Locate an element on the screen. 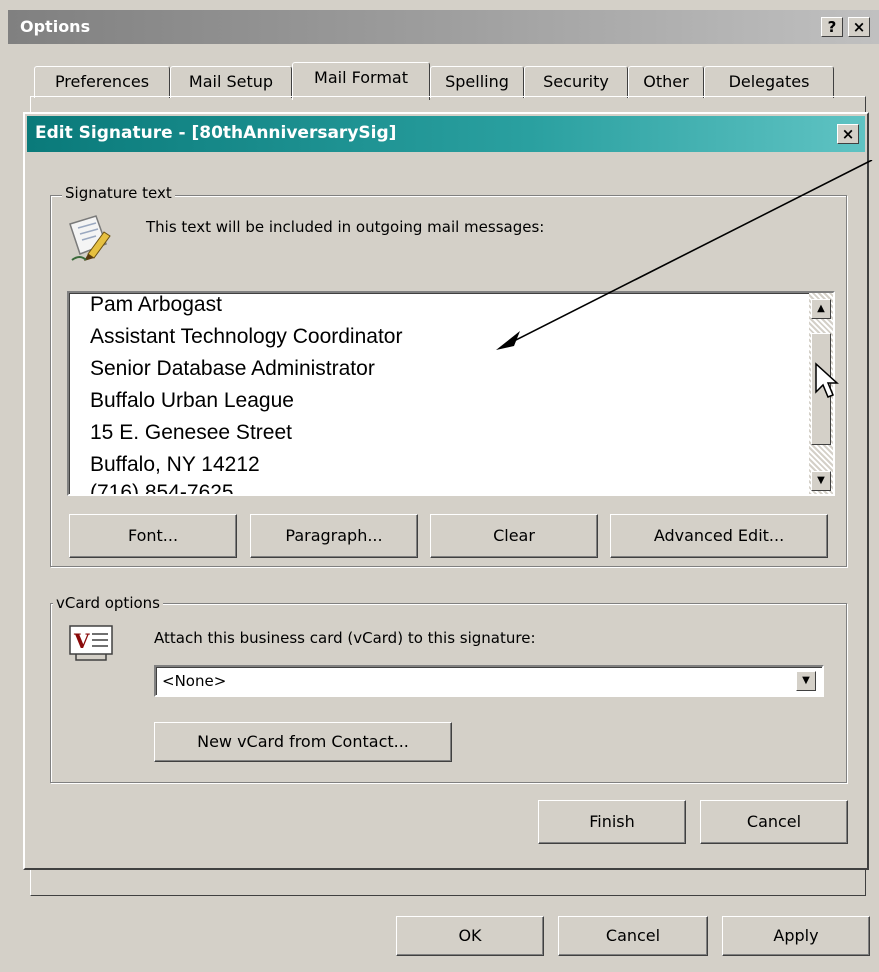 This screenshot has width=879, height=972. tab-mail-format: Mail Format is located at coordinates (361, 81).